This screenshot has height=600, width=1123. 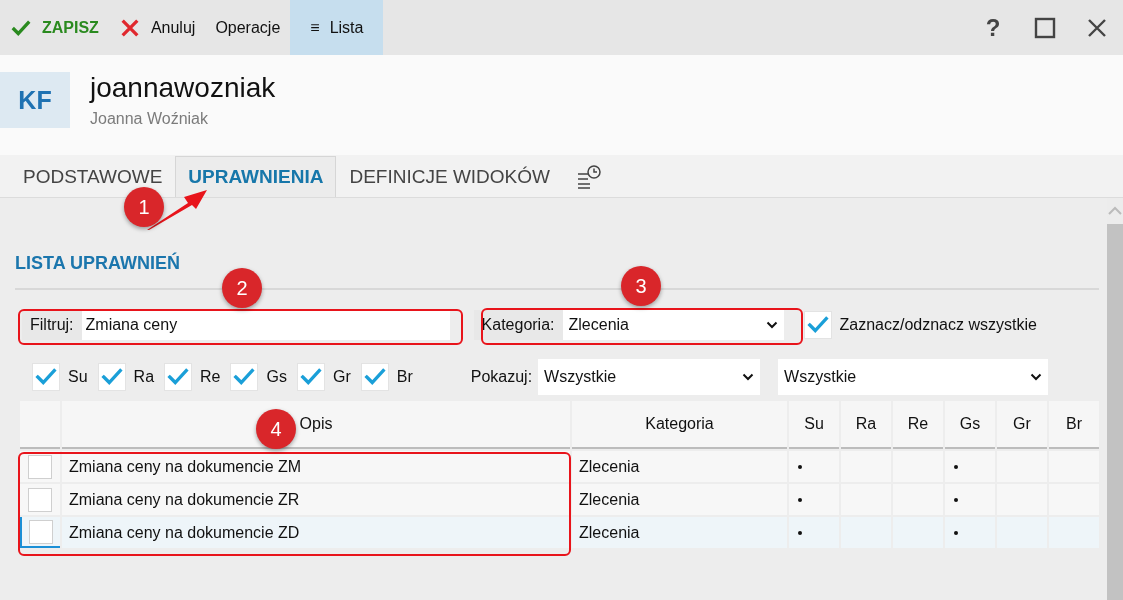 I want to click on category-select: Zlecenia, so click(x=673, y=325).